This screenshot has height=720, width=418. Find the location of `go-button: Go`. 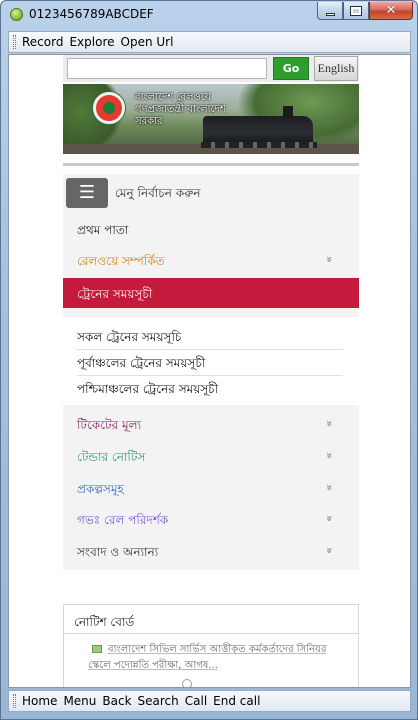

go-button: Go is located at coordinates (291, 68).